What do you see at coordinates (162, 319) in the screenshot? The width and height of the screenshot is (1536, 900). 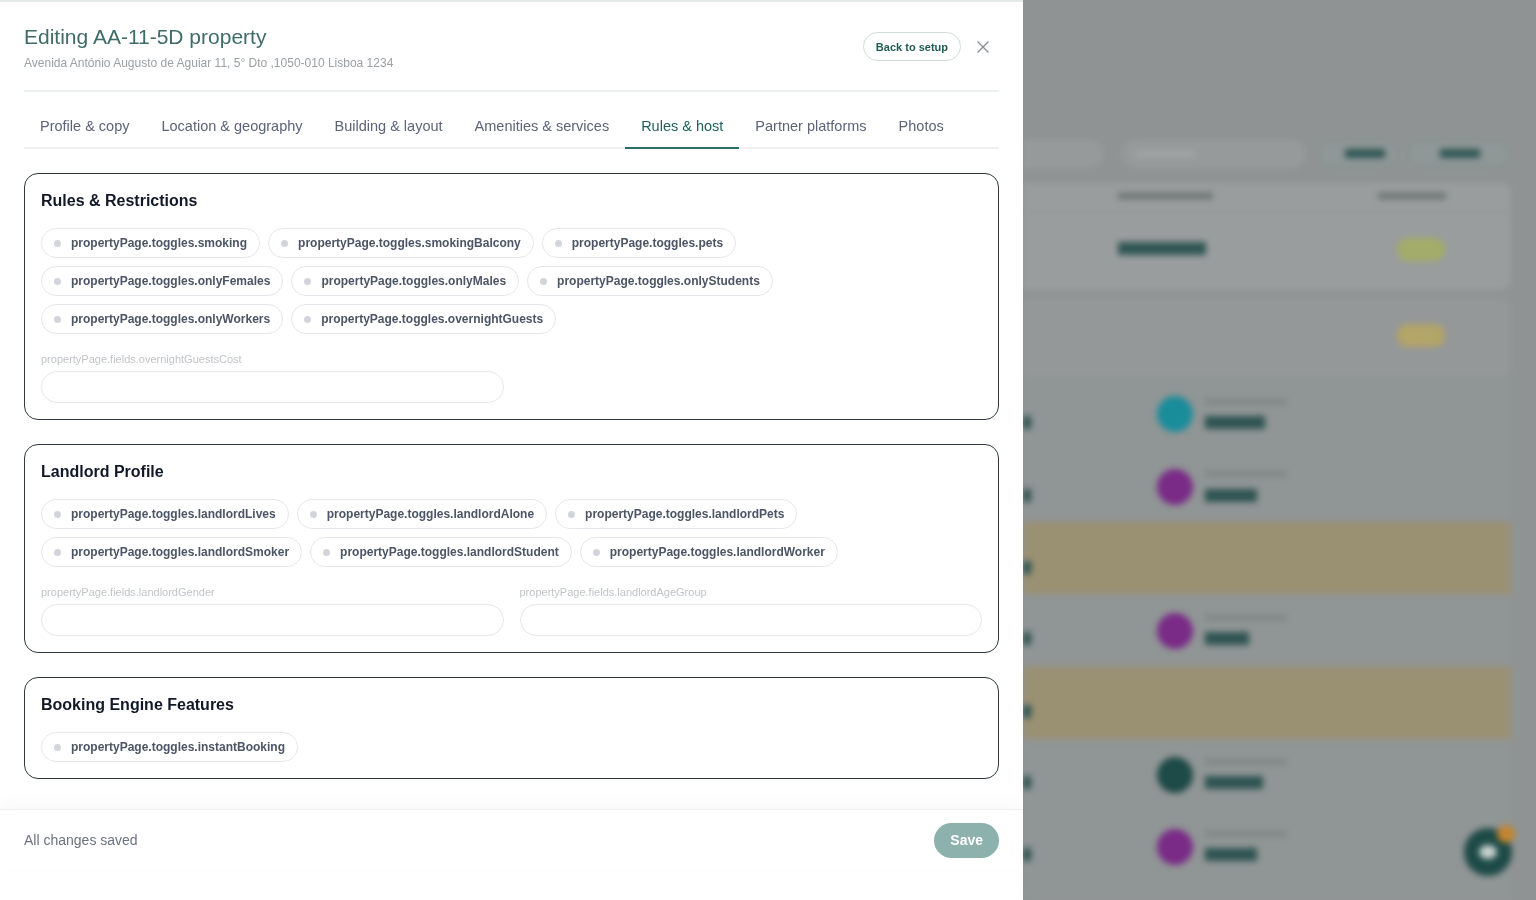 I see `toggle-chip: propertyPage.toggles.onlyWorkers` at bounding box center [162, 319].